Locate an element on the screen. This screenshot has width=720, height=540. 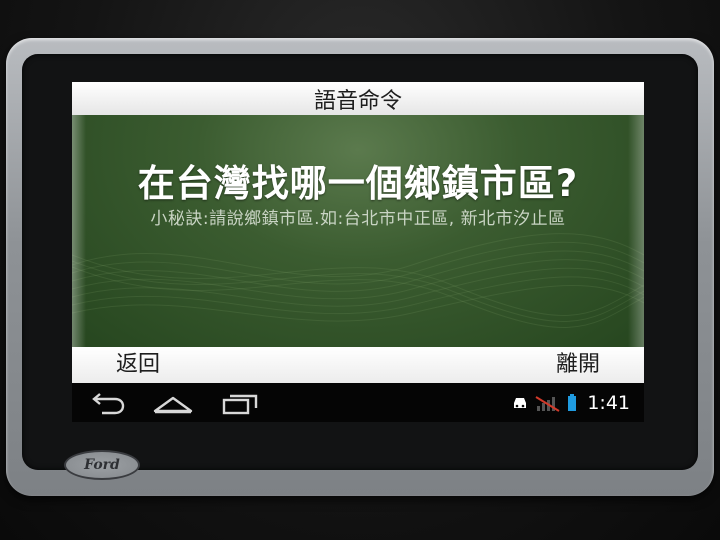
battery-icon is located at coordinates (572, 402).